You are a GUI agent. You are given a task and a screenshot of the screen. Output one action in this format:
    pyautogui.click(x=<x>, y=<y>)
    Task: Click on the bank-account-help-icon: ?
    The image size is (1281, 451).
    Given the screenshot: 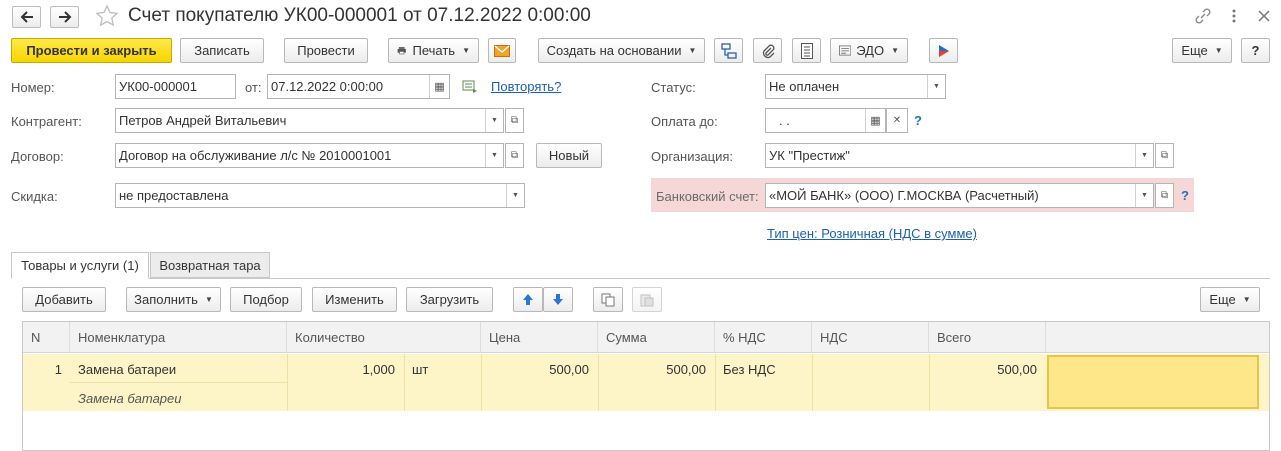 What is the action you would take?
    pyautogui.click(x=1185, y=195)
    